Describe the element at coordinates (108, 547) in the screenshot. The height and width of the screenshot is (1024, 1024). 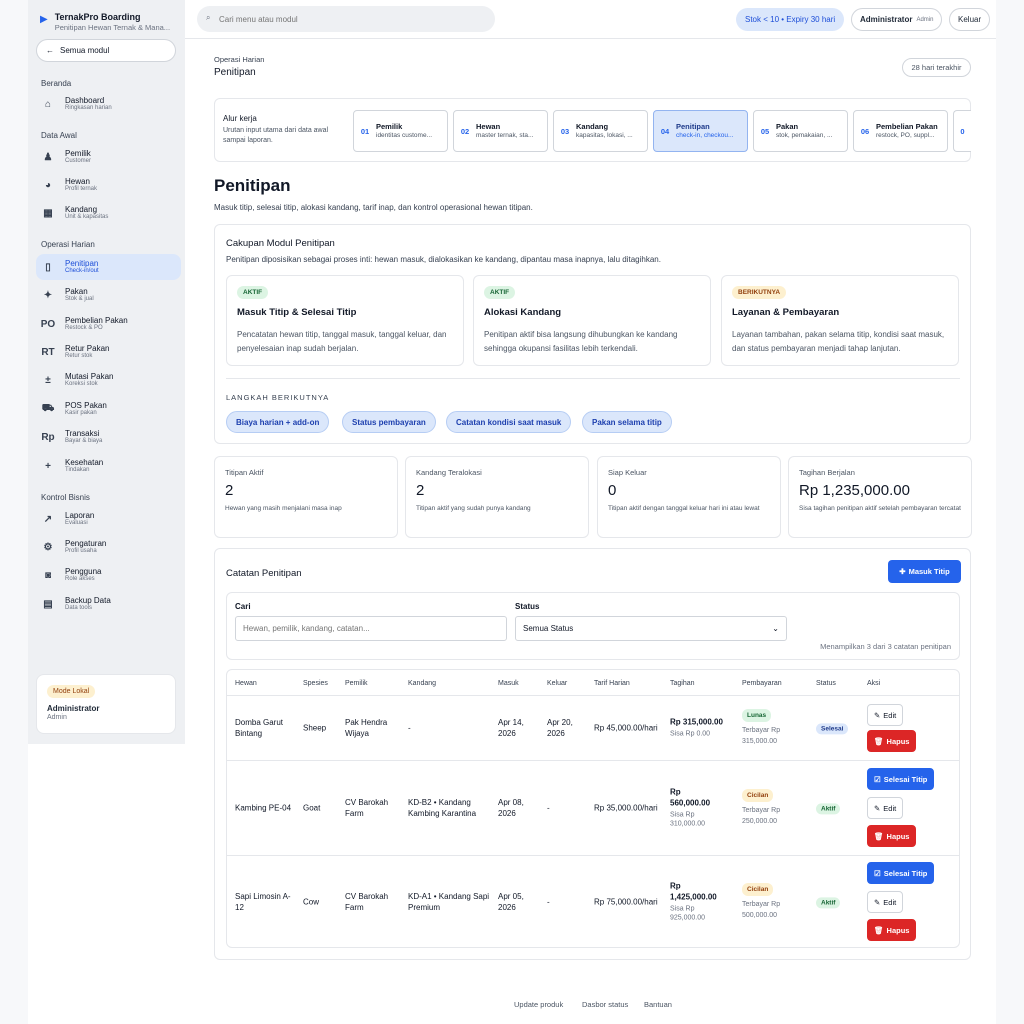
I see `sidebar-item-pengaturan: ⚙ Pengaturan Profil usaha` at that location.